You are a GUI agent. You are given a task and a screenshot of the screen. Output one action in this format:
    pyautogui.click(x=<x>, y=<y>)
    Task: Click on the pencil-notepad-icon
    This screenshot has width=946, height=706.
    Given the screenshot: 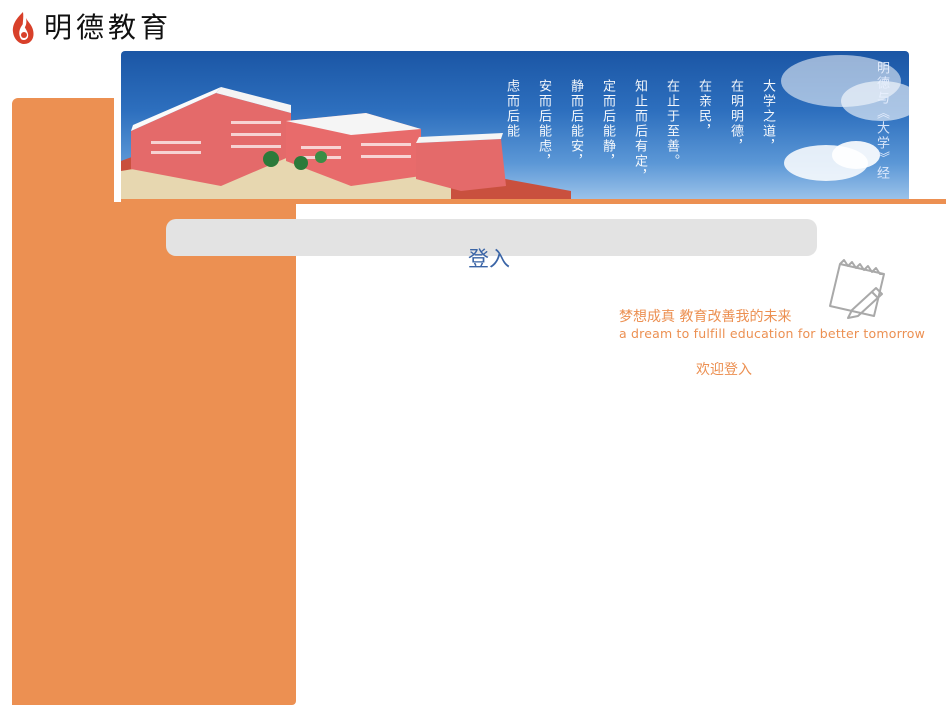 What is the action you would take?
    pyautogui.click(x=857, y=289)
    